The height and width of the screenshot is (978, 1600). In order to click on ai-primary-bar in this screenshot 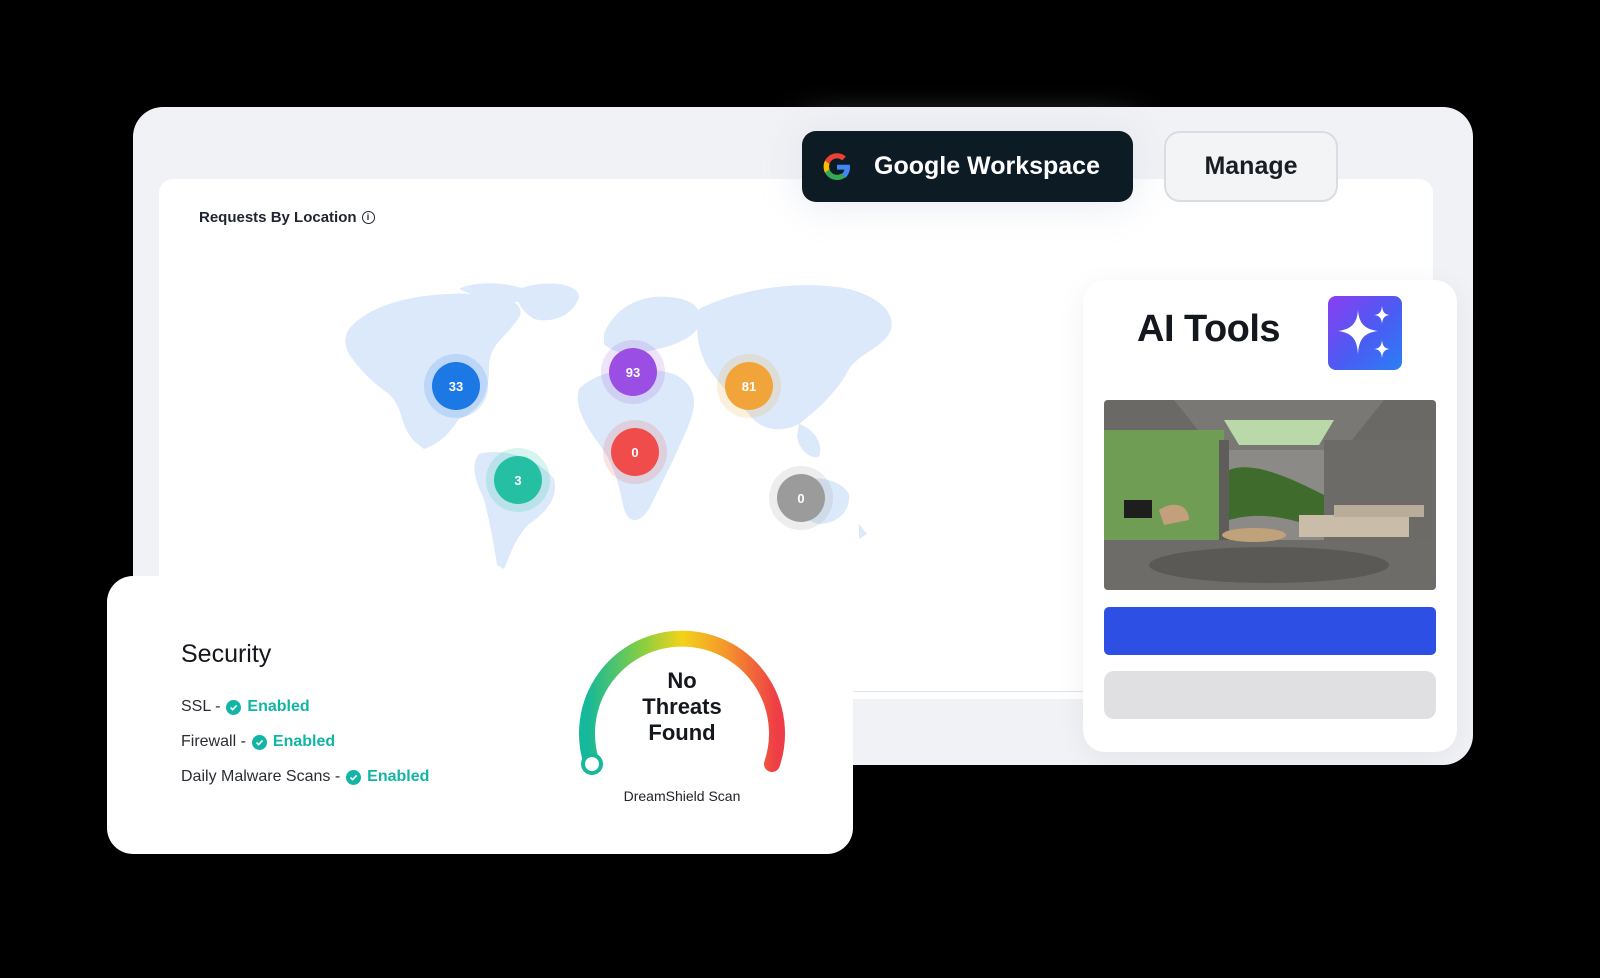, I will do `click(1270, 631)`.